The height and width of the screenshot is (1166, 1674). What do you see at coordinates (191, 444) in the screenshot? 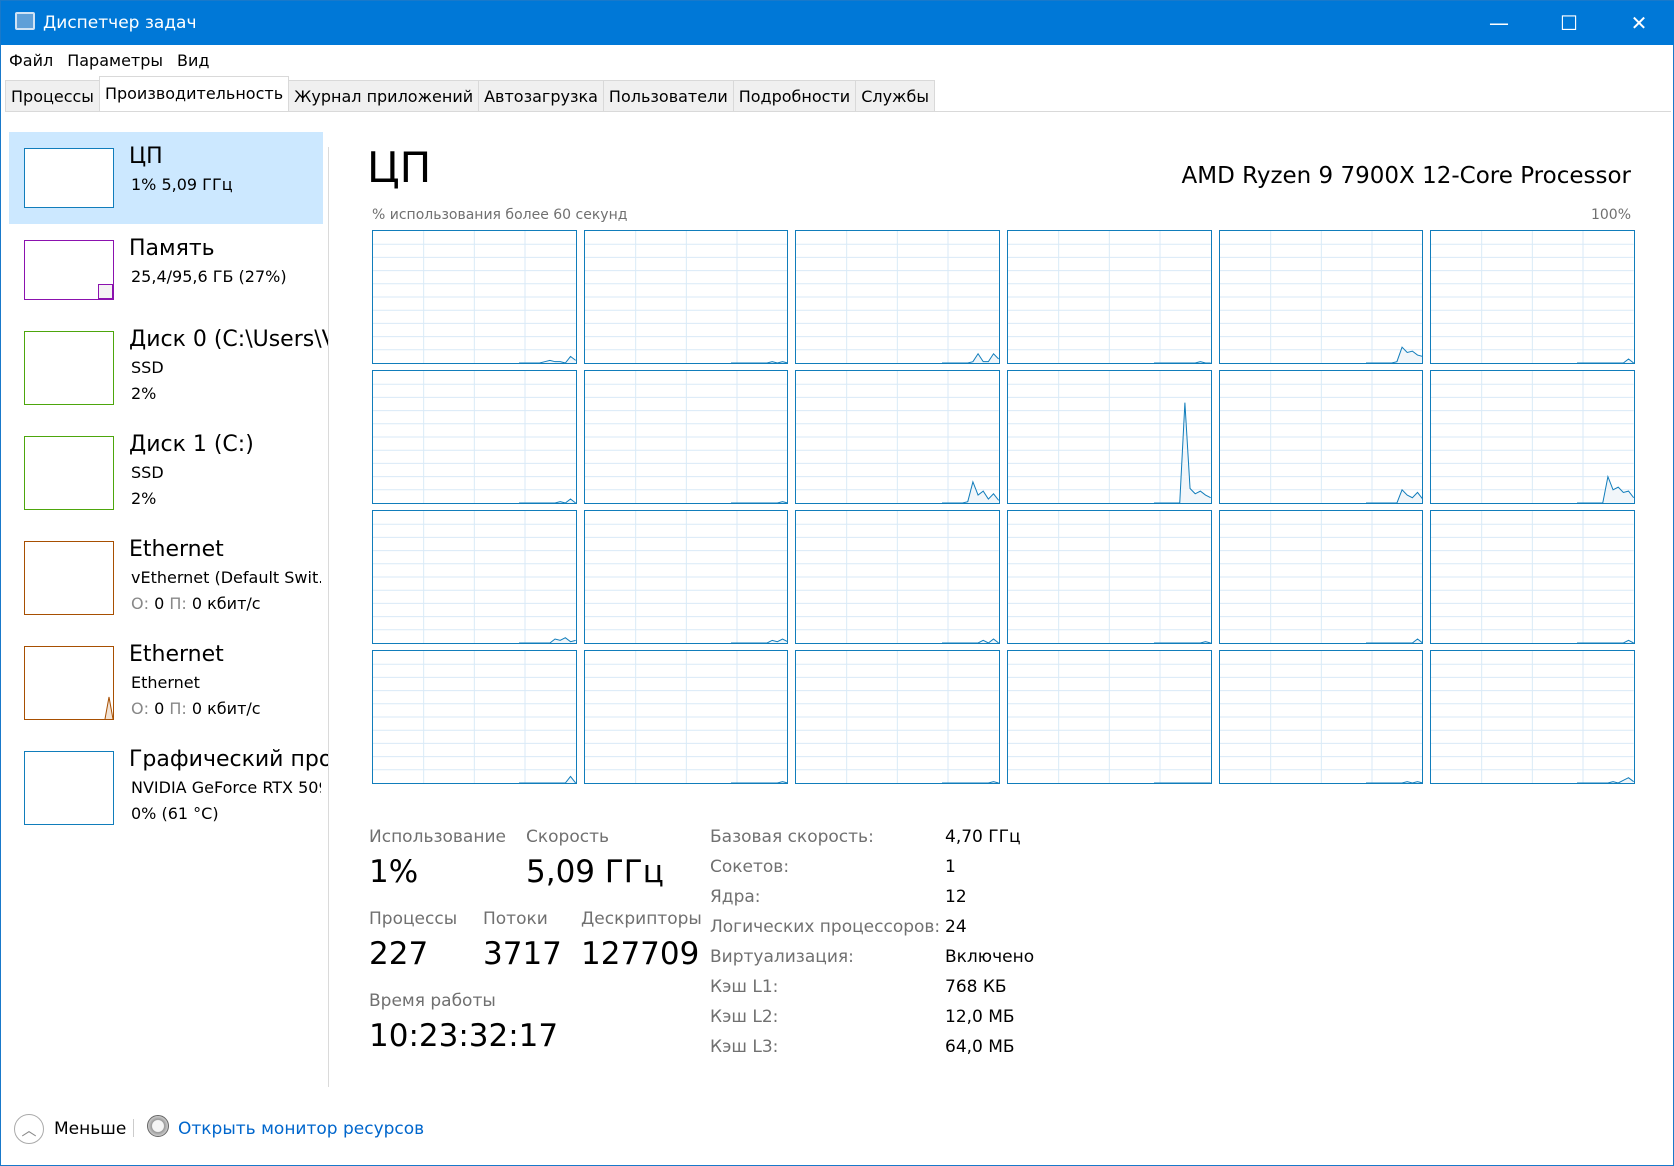
I see `sidebar-item-label: Диск 1 (C:)` at bounding box center [191, 444].